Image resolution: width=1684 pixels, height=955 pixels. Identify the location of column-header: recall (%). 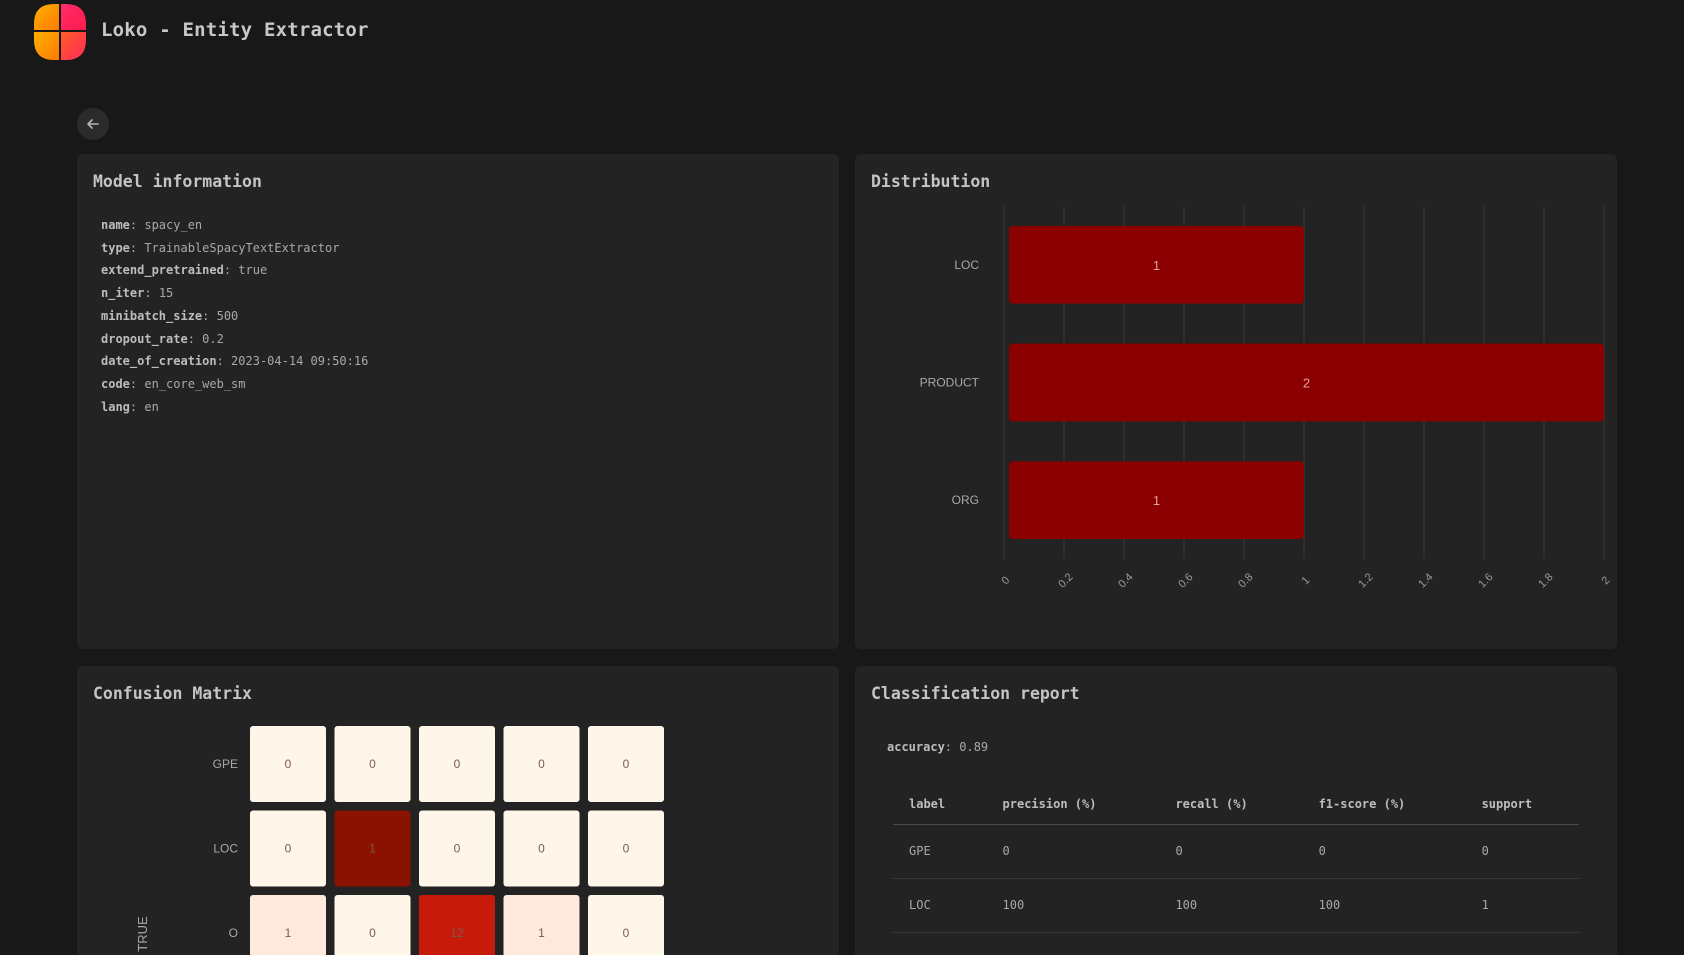
(1231, 804).